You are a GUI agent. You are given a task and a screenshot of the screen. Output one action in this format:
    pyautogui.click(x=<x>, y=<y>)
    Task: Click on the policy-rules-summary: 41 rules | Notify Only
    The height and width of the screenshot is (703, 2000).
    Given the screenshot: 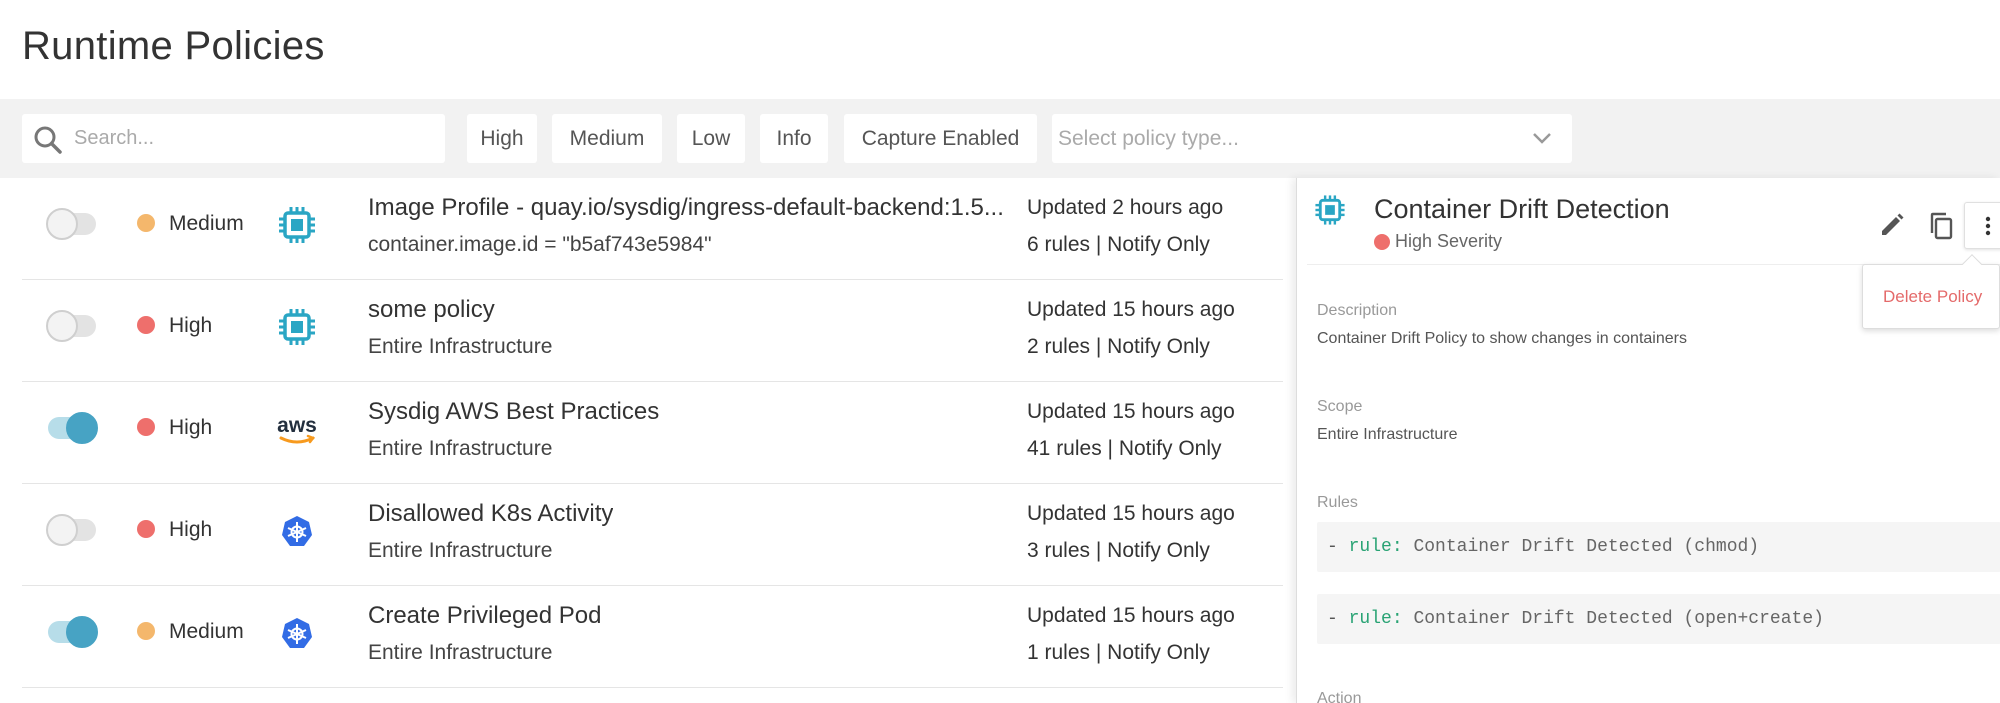 What is the action you would take?
    pyautogui.click(x=1124, y=448)
    